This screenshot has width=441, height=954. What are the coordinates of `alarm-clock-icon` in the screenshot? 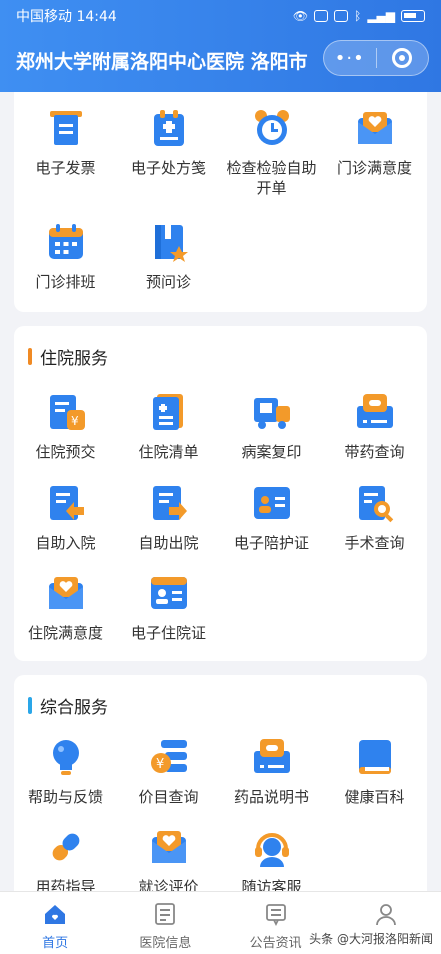 It's located at (272, 128).